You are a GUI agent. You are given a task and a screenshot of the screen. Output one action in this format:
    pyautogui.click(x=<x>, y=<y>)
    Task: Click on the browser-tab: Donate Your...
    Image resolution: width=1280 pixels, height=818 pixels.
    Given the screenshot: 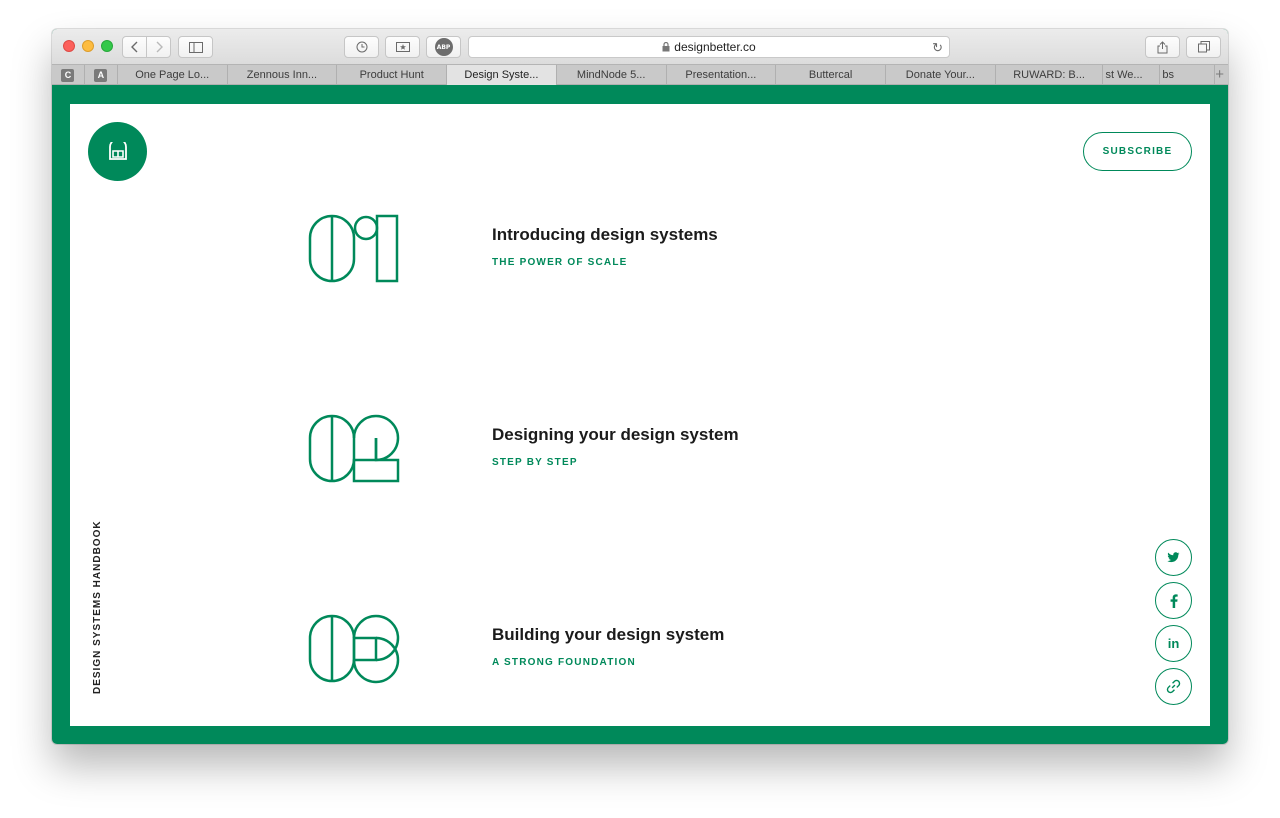 What is the action you would take?
    pyautogui.click(x=941, y=75)
    